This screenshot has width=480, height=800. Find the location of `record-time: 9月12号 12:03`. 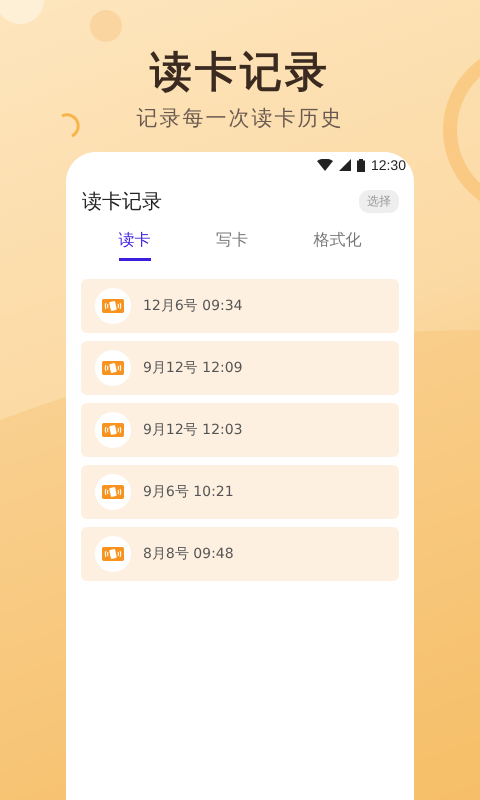

record-time: 9月12号 12:03 is located at coordinates (193, 430).